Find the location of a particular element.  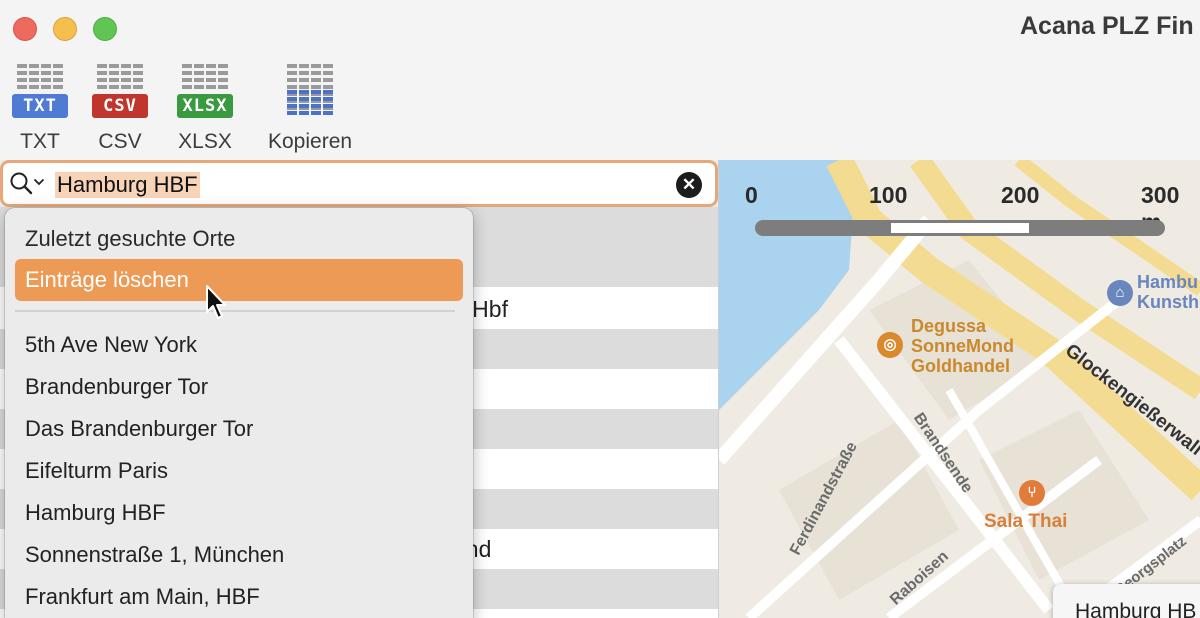

scale-label-0: 0 is located at coordinates (751, 195).